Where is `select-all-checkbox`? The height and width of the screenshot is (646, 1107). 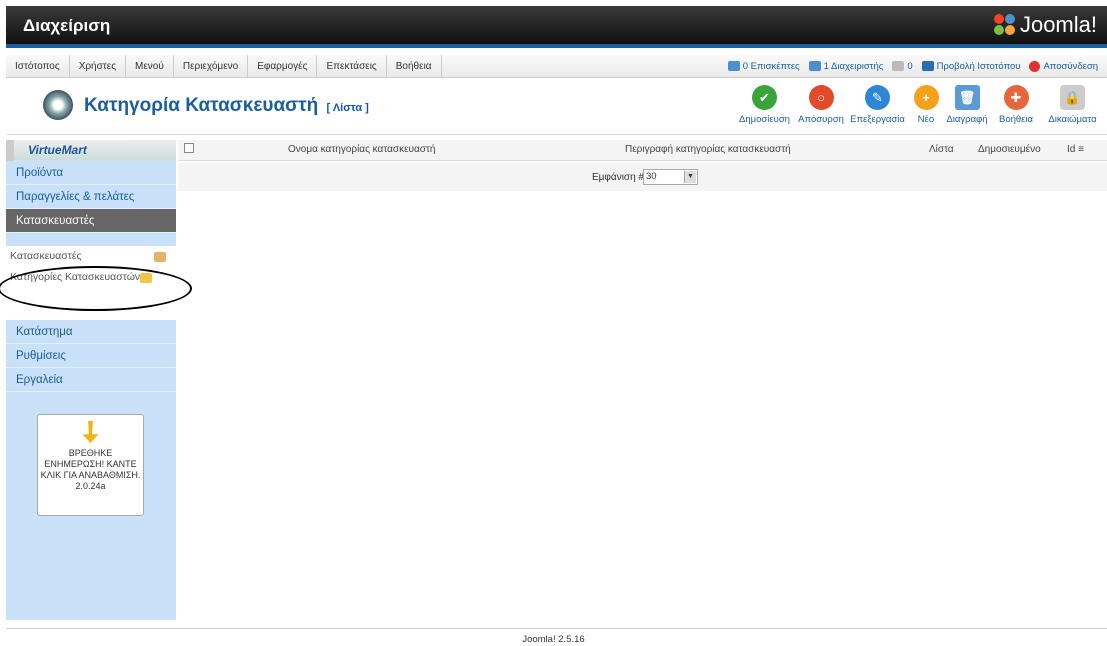 select-all-checkbox is located at coordinates (189, 148).